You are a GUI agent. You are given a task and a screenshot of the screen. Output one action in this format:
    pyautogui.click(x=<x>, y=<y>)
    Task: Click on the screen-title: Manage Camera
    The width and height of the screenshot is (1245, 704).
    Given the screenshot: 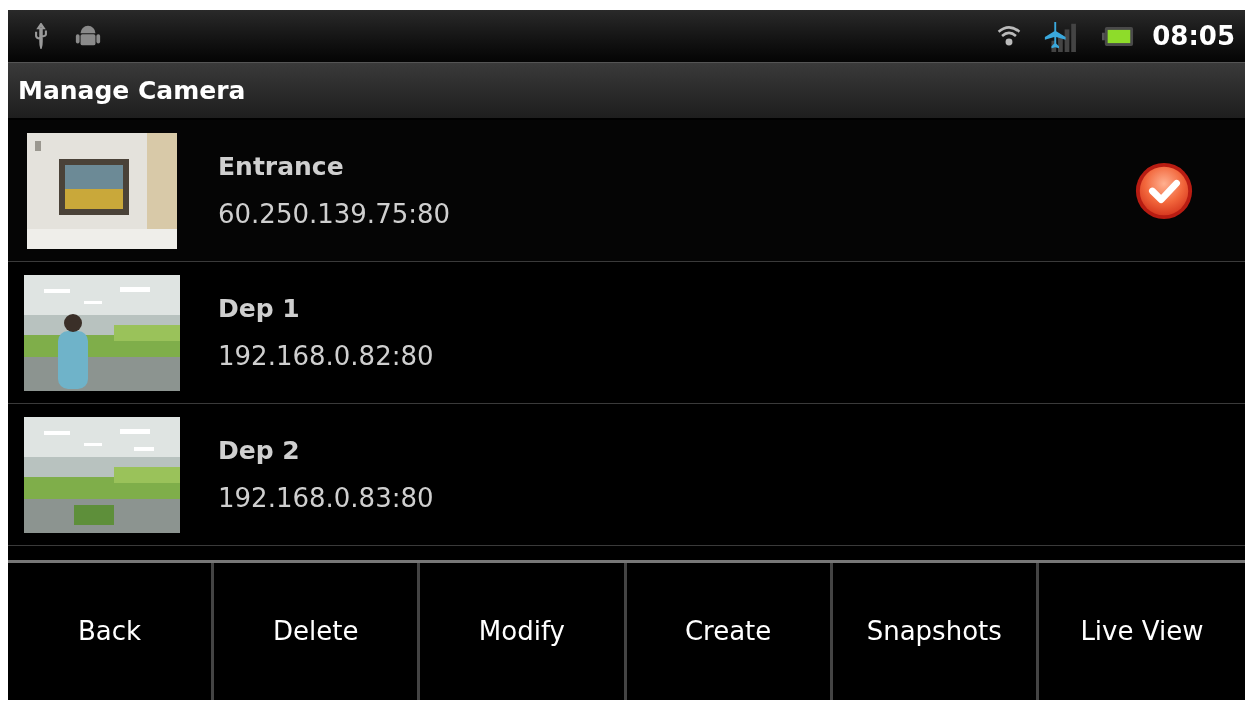 What is the action you would take?
    pyautogui.click(x=132, y=90)
    